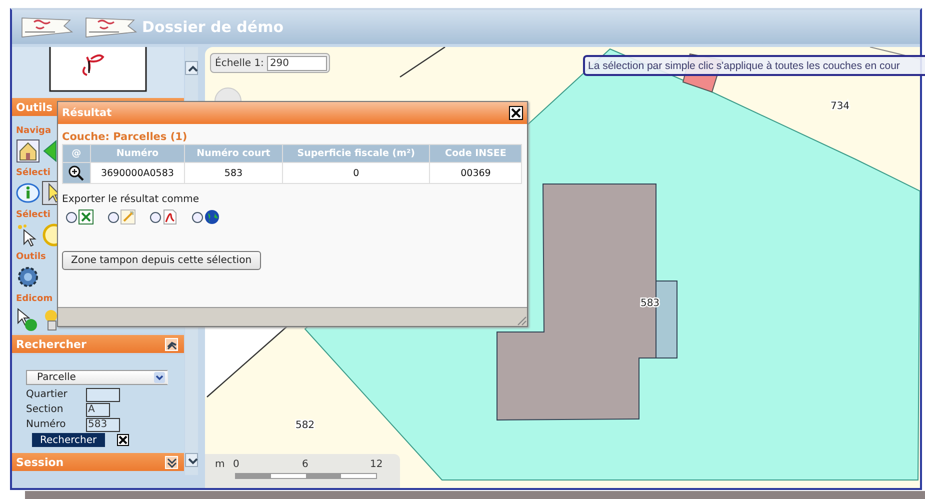 Image resolution: width=925 pixels, height=499 pixels. I want to click on field-label: Numéro, so click(46, 424).